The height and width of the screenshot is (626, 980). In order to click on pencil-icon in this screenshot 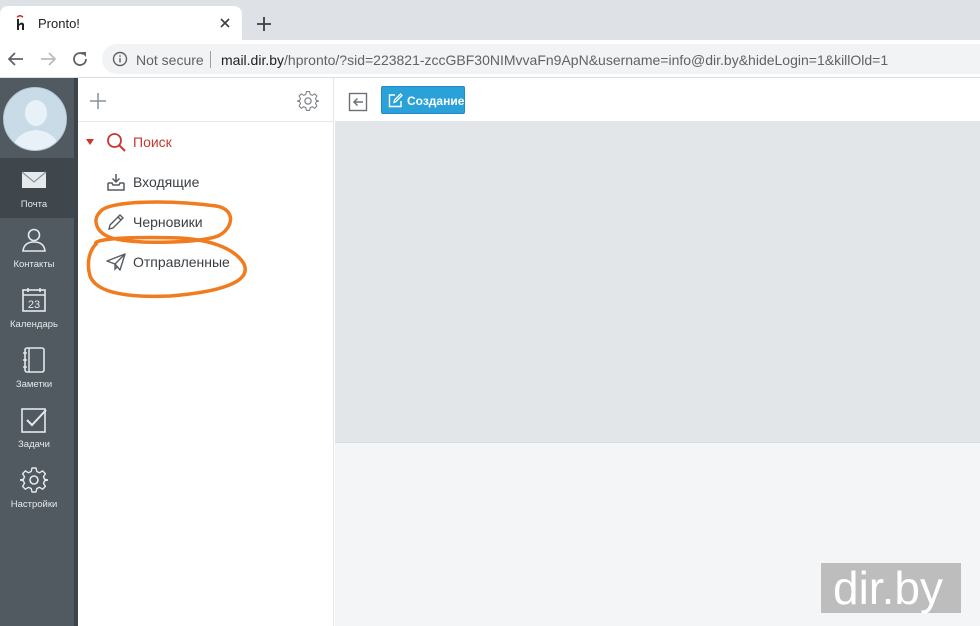, I will do `click(116, 222)`.